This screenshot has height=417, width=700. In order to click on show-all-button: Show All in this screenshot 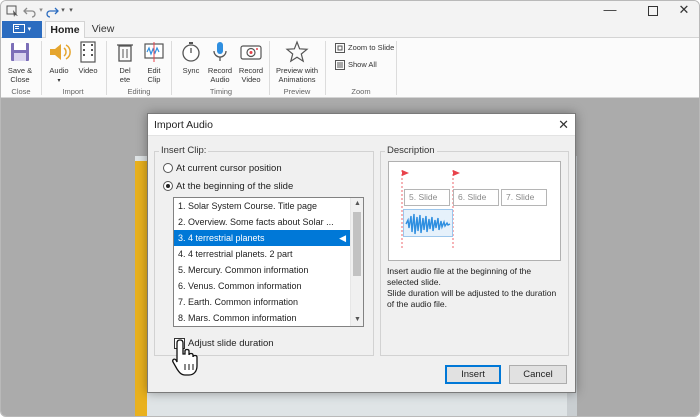, I will do `click(356, 65)`.